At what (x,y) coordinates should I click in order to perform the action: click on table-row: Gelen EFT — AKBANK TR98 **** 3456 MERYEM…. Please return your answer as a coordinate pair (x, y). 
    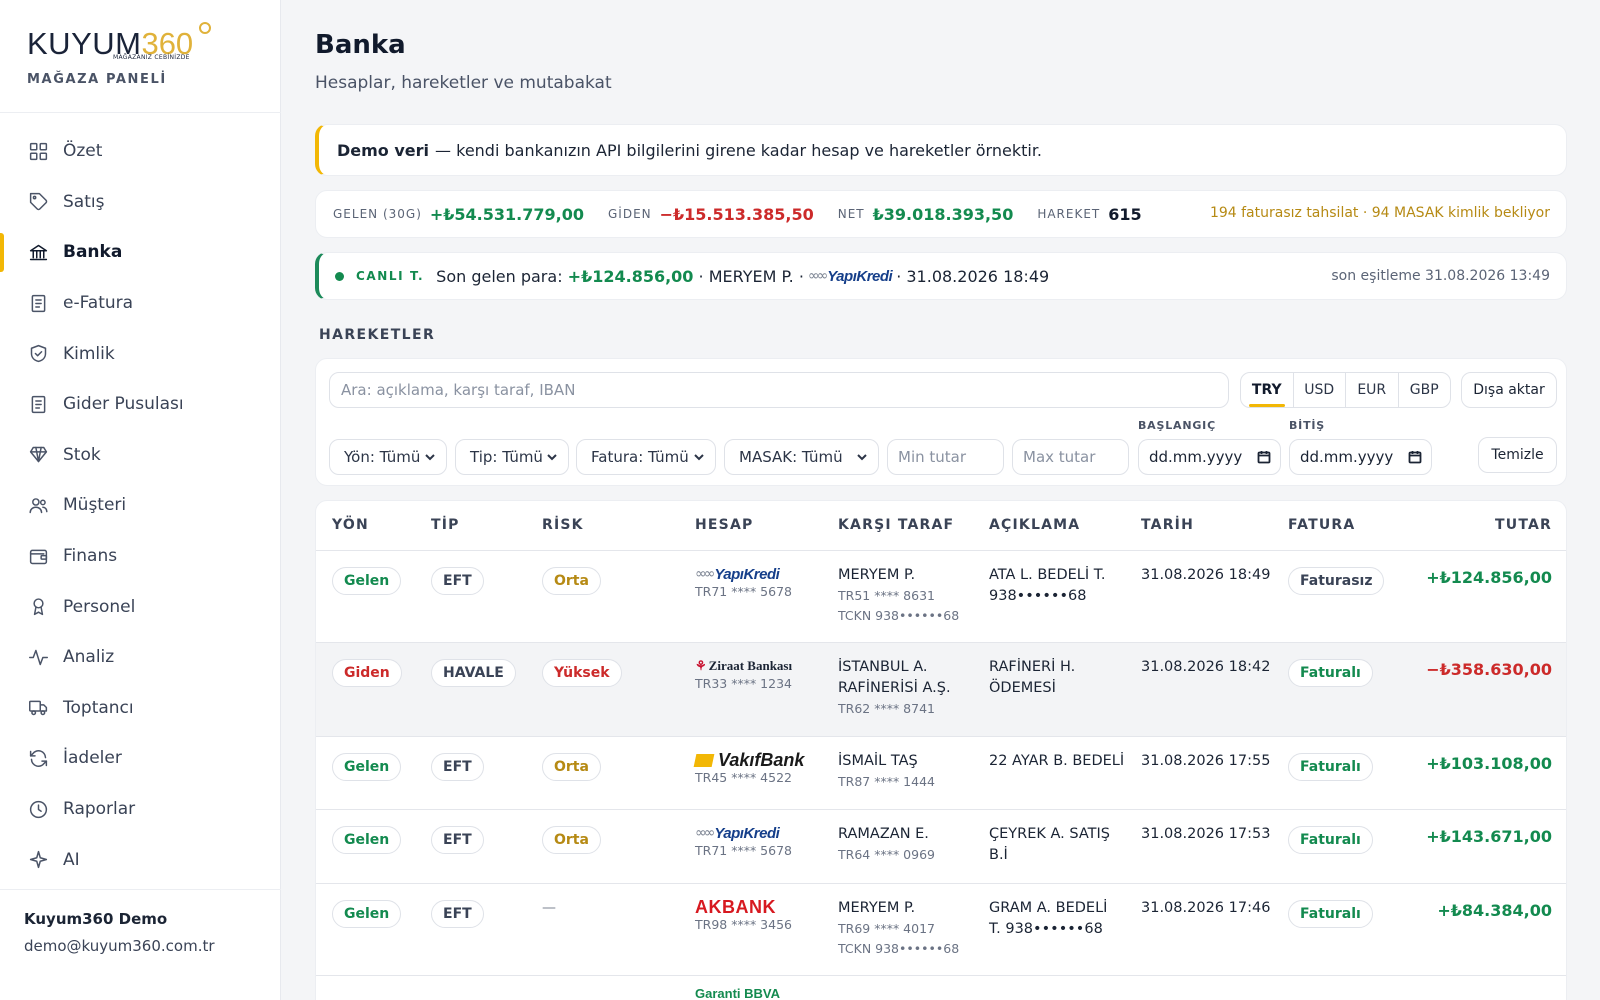
    Looking at the image, I should click on (941, 930).